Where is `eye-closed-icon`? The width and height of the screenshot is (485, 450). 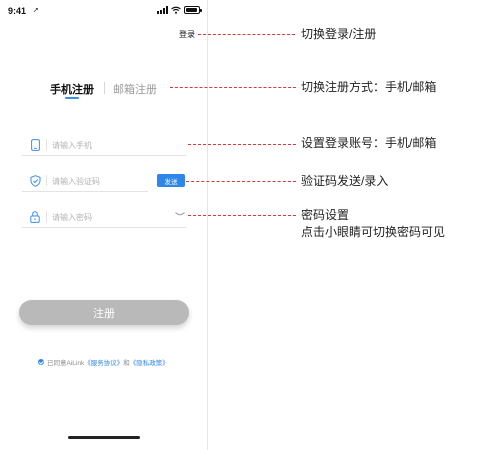
eye-closed-icon is located at coordinates (180, 214).